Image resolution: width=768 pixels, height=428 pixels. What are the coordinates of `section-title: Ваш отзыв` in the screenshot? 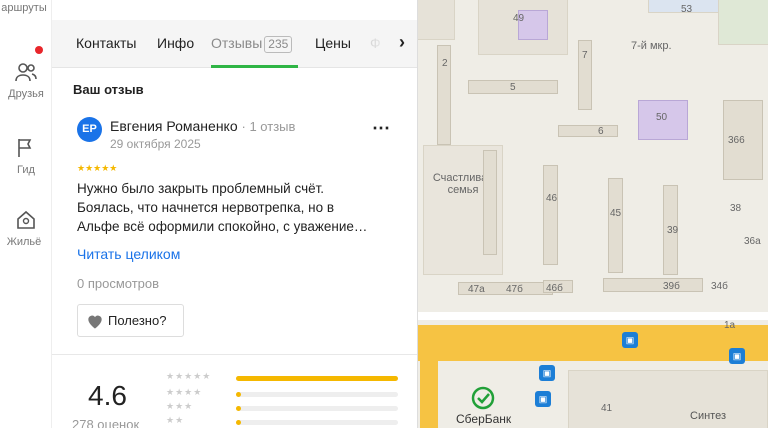 It's located at (108, 89).